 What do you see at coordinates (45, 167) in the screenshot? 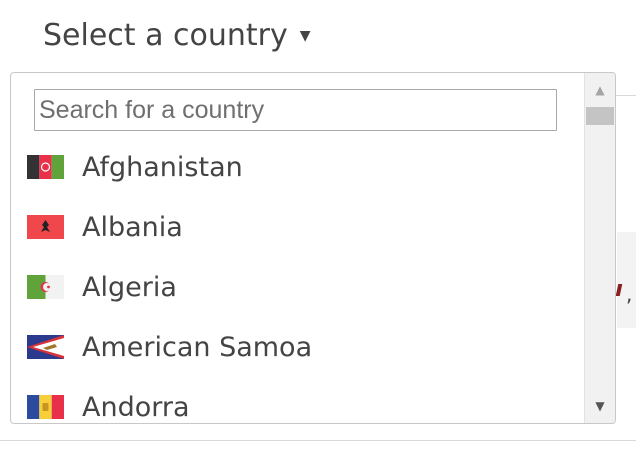
I see `afghanistan-flag-icon` at bounding box center [45, 167].